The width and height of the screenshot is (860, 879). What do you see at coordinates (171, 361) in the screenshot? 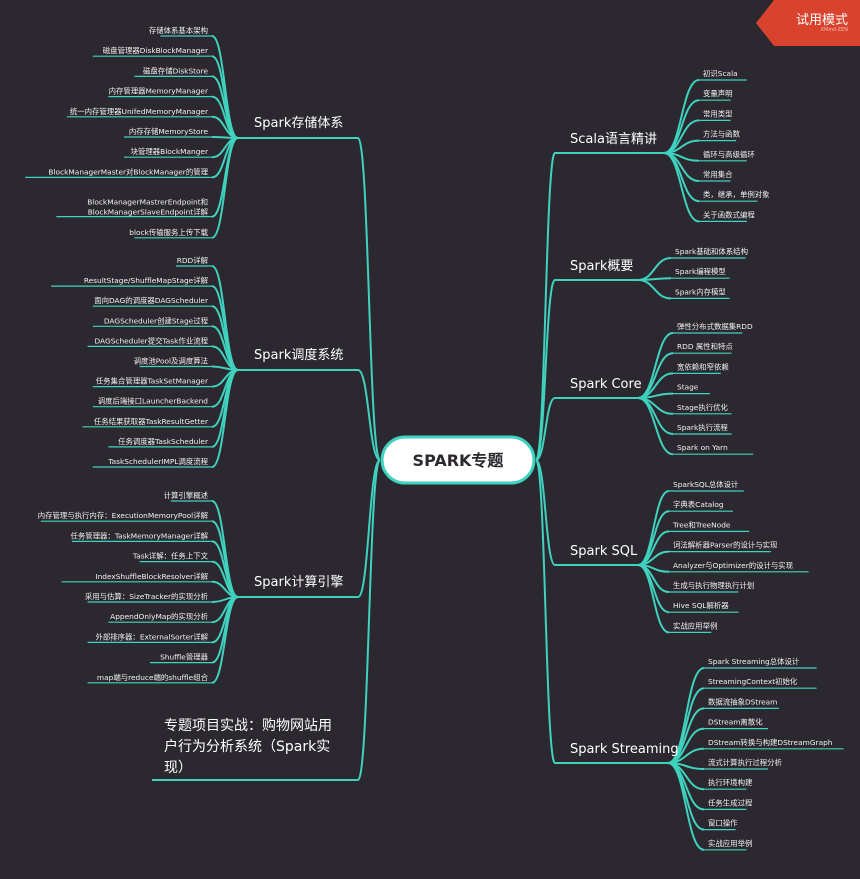
I see `leaf-topic-spark: 调度池Pool及调度算法` at bounding box center [171, 361].